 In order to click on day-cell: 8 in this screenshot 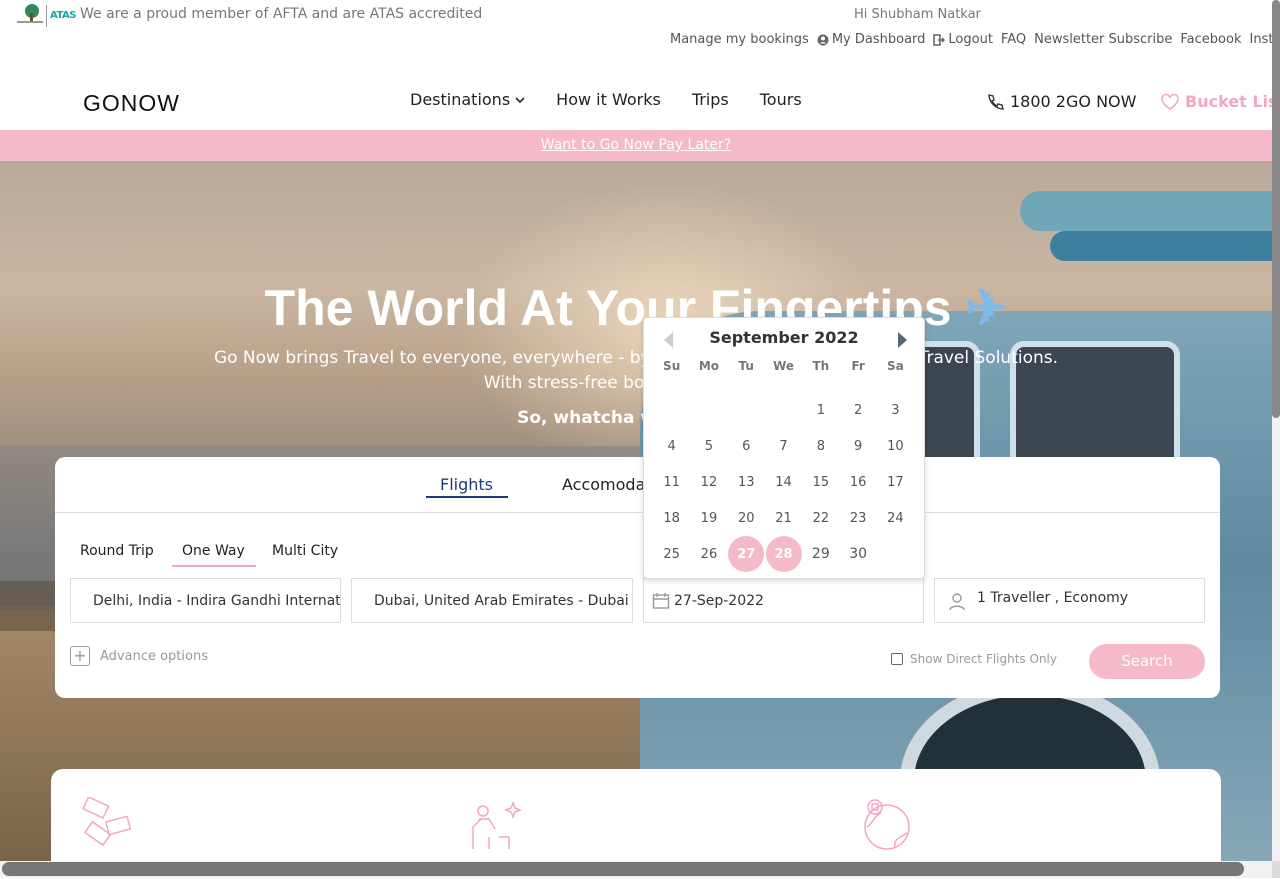, I will do `click(820, 446)`.